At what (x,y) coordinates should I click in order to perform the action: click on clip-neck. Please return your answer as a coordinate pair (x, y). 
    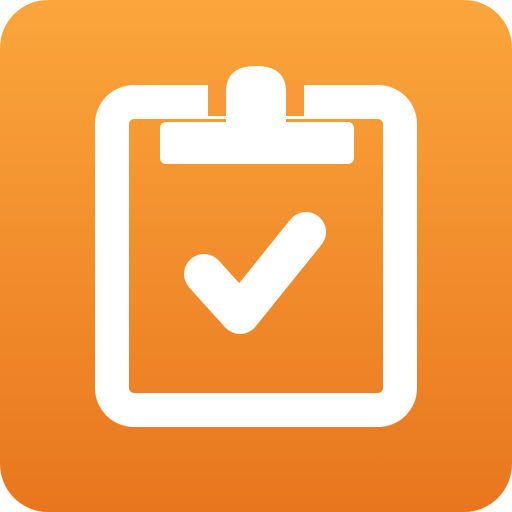
    Looking at the image, I should click on (256, 116).